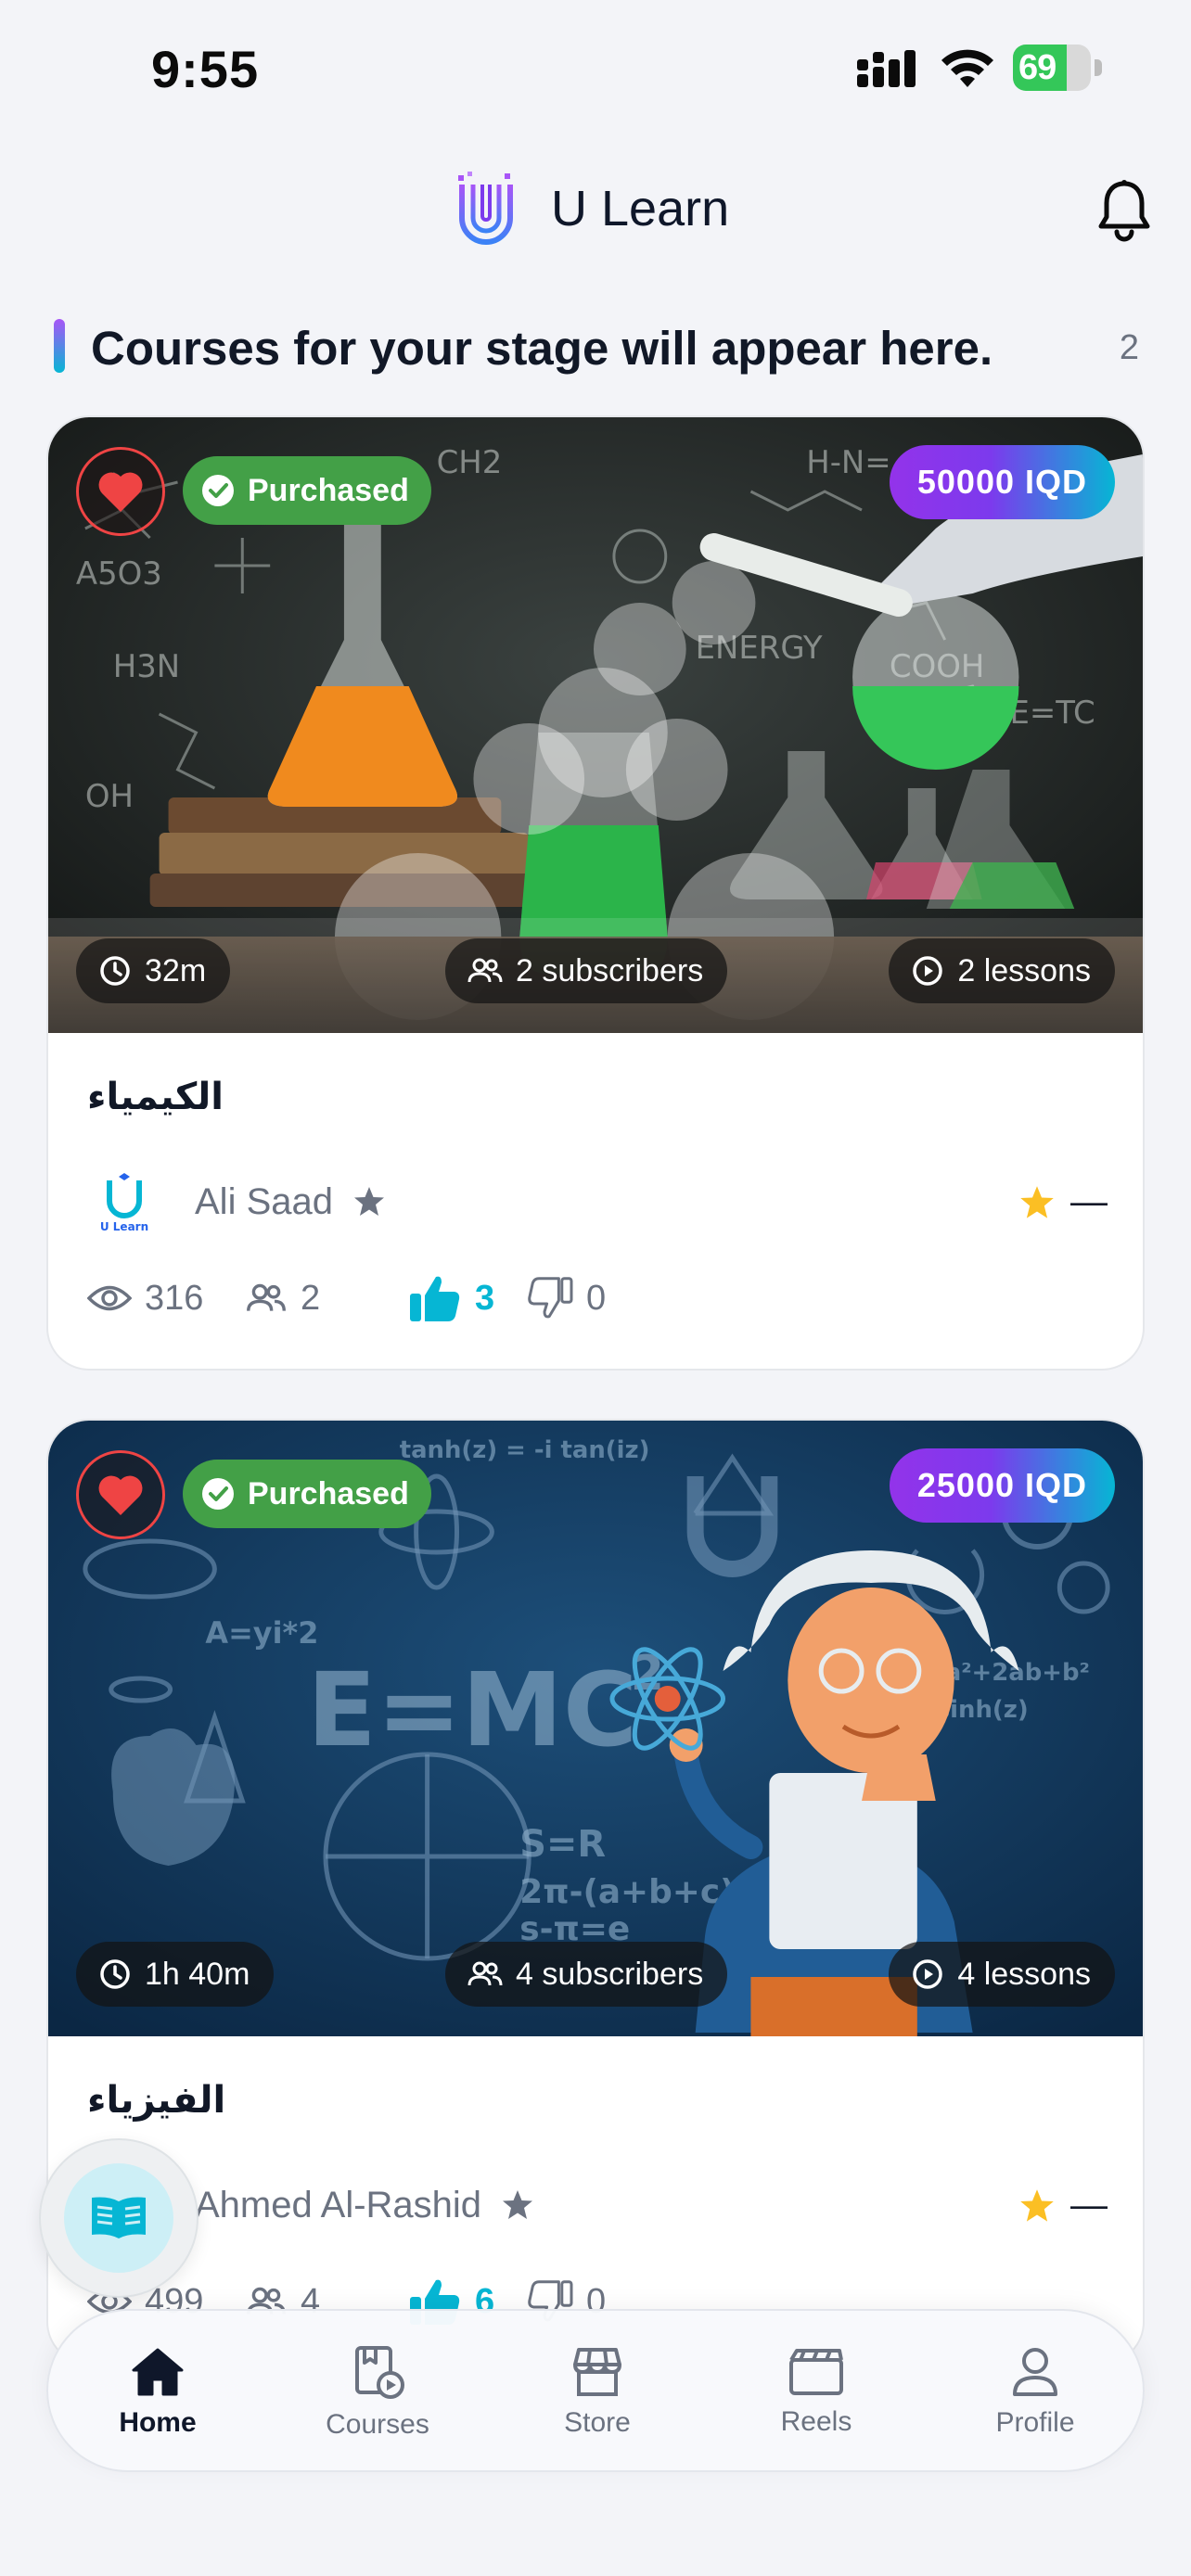 This screenshot has height=2576, width=1191. I want to click on instructor-name-text: Ahmed Al-Rashid, so click(338, 2205).